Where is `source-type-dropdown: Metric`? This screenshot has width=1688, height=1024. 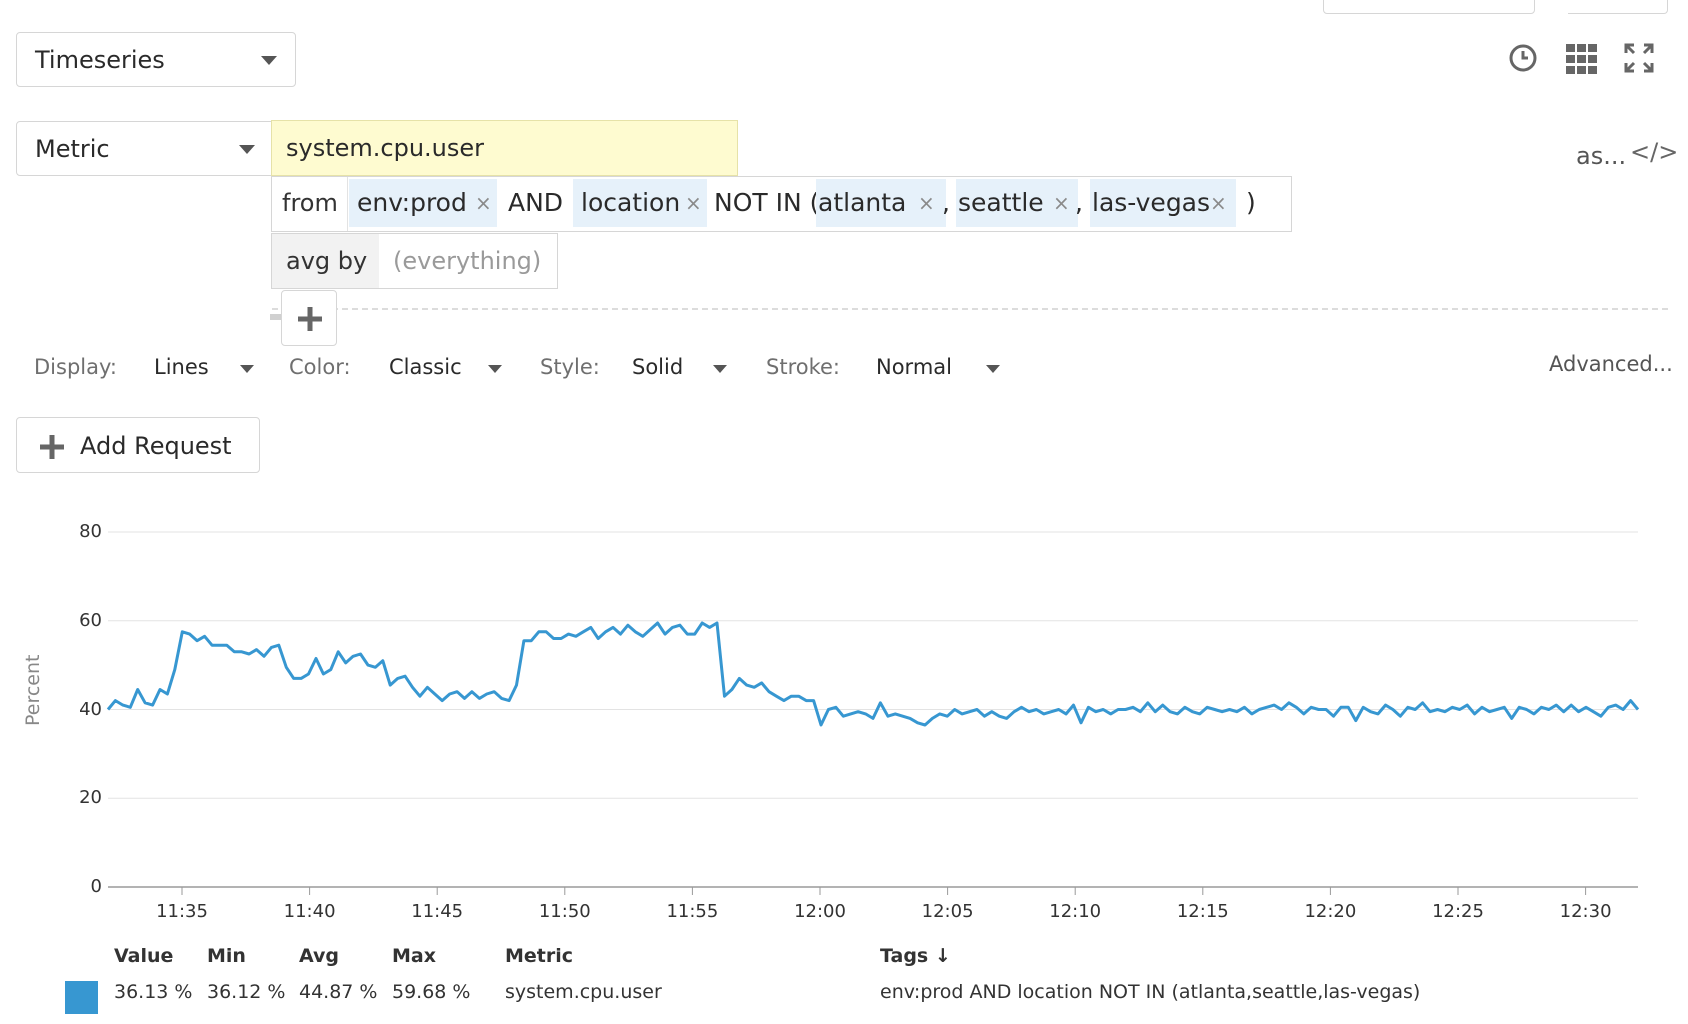 source-type-dropdown: Metric is located at coordinates (144, 148).